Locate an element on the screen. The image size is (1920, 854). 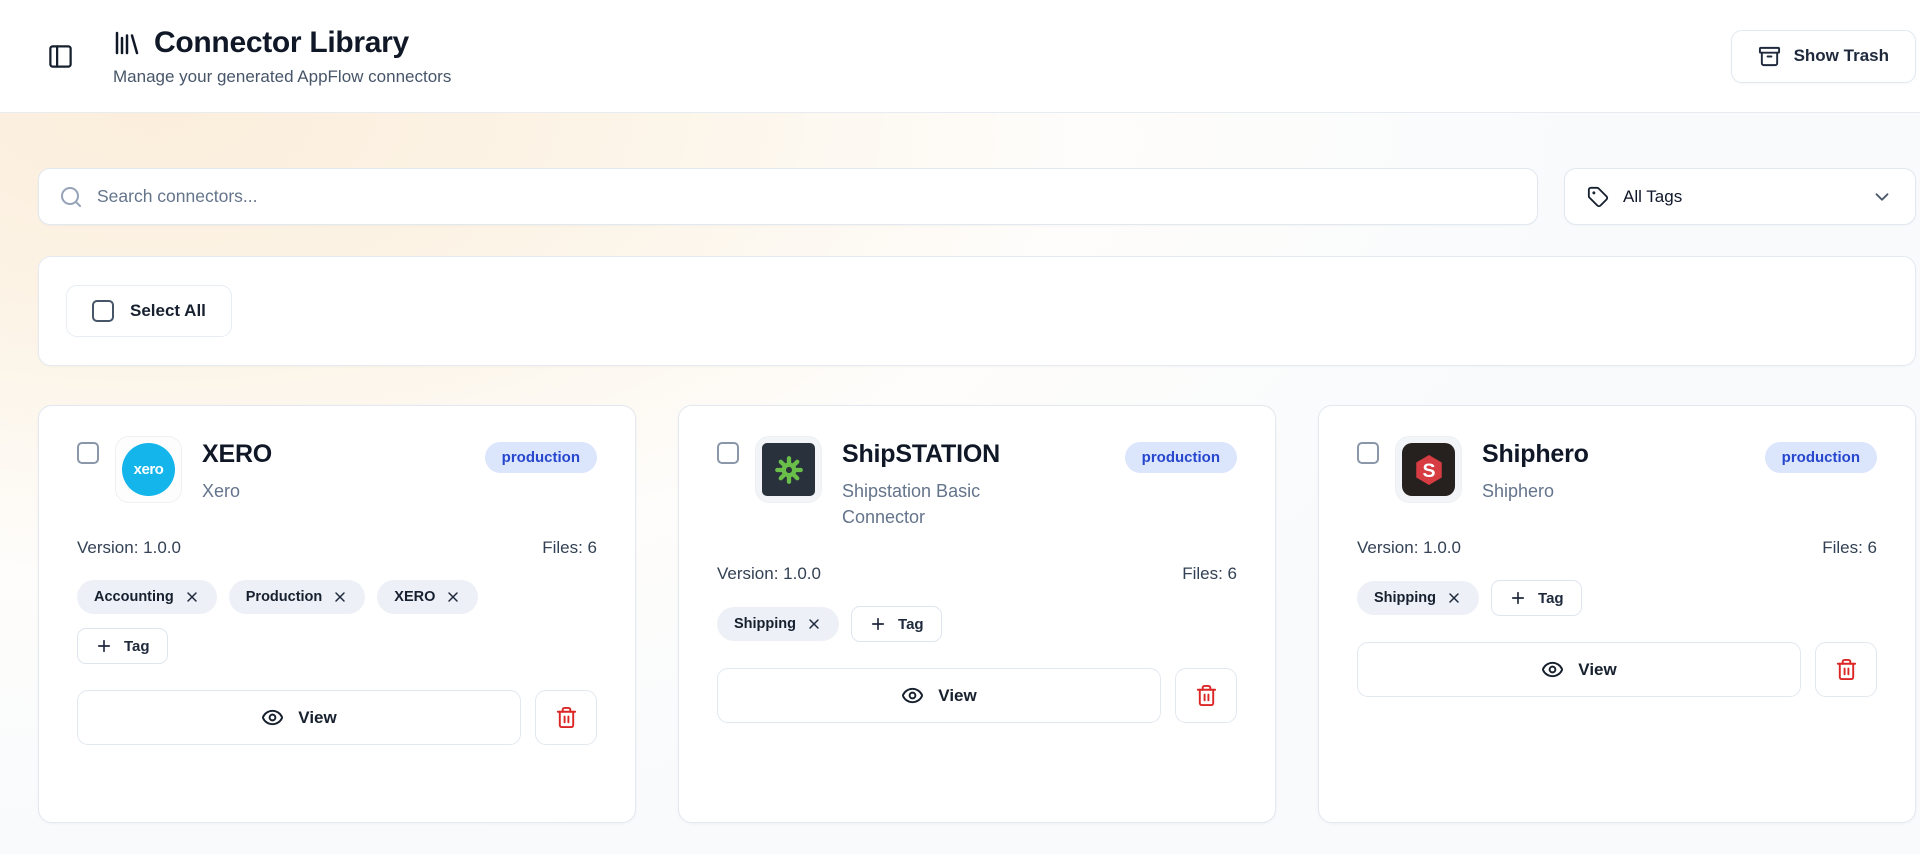
search-icon is located at coordinates (71, 197).